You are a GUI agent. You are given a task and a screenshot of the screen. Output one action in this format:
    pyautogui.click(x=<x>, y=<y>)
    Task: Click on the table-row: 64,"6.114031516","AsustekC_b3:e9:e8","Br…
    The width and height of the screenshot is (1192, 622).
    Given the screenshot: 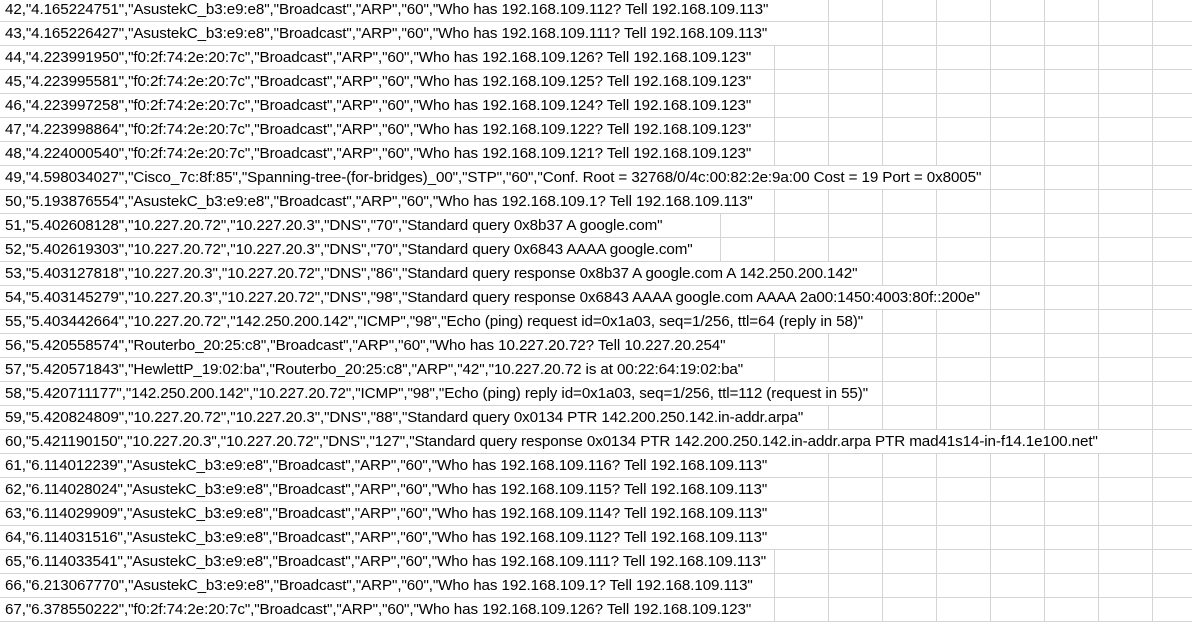 What is the action you would take?
    pyautogui.click(x=596, y=538)
    